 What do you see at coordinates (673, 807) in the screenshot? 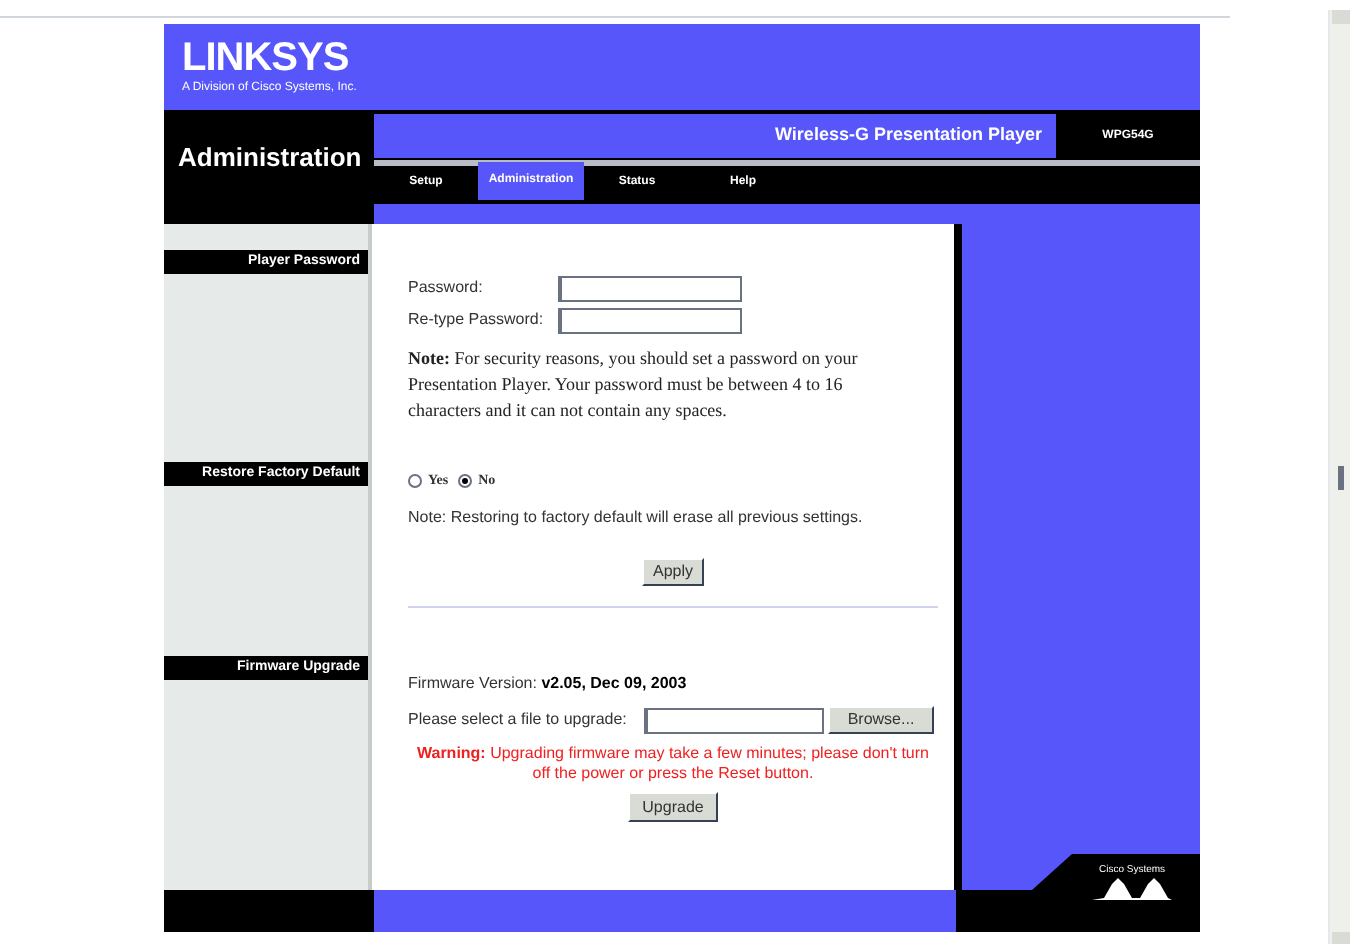
I see `upgrade-button: Upgrade` at bounding box center [673, 807].